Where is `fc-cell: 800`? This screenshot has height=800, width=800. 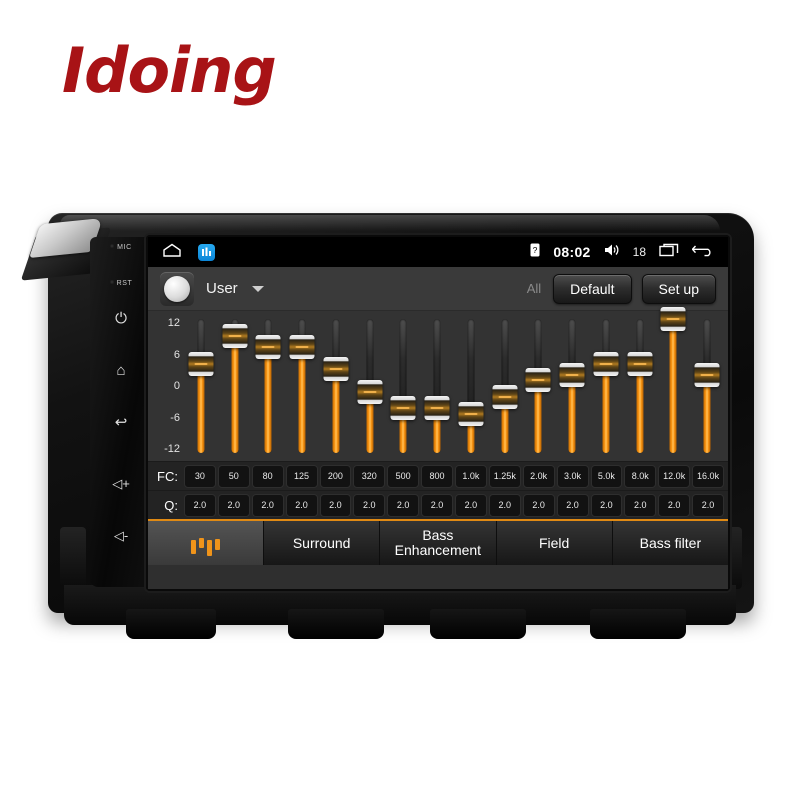 fc-cell: 800 is located at coordinates (437, 476).